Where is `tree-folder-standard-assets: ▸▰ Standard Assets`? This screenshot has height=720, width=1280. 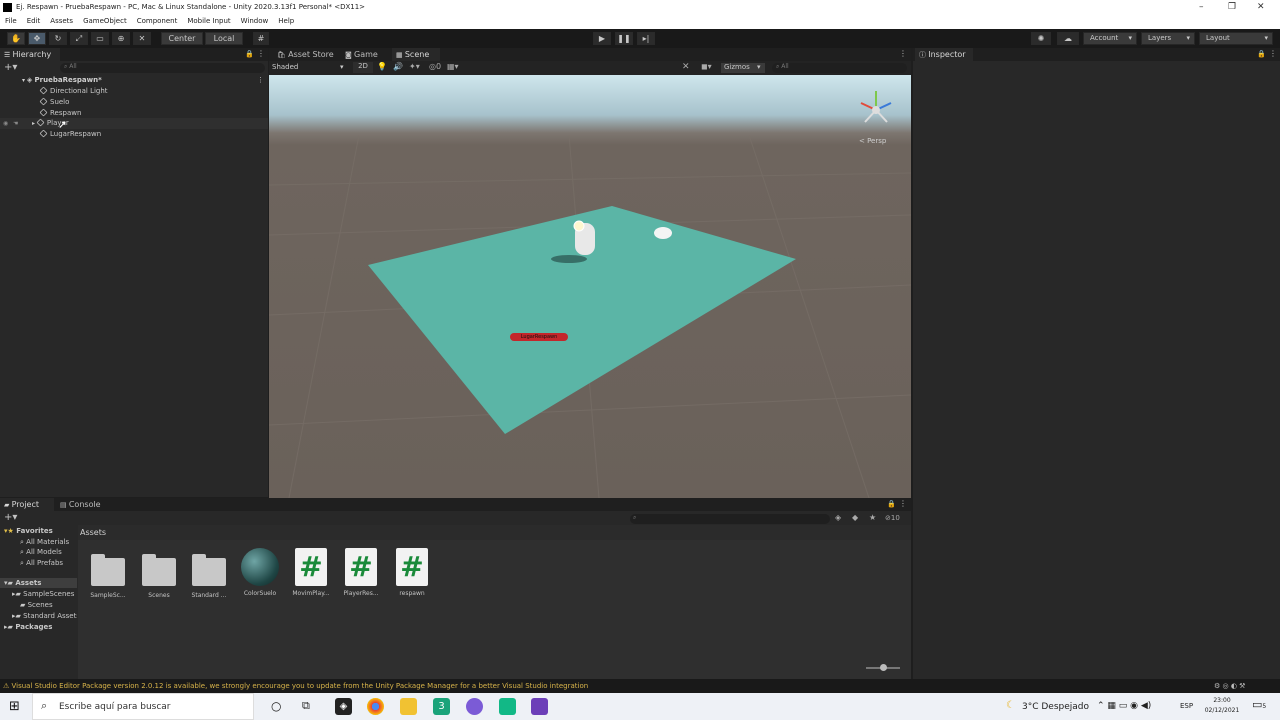 tree-folder-standard-assets: ▸▰ Standard Assets is located at coordinates (38, 616).